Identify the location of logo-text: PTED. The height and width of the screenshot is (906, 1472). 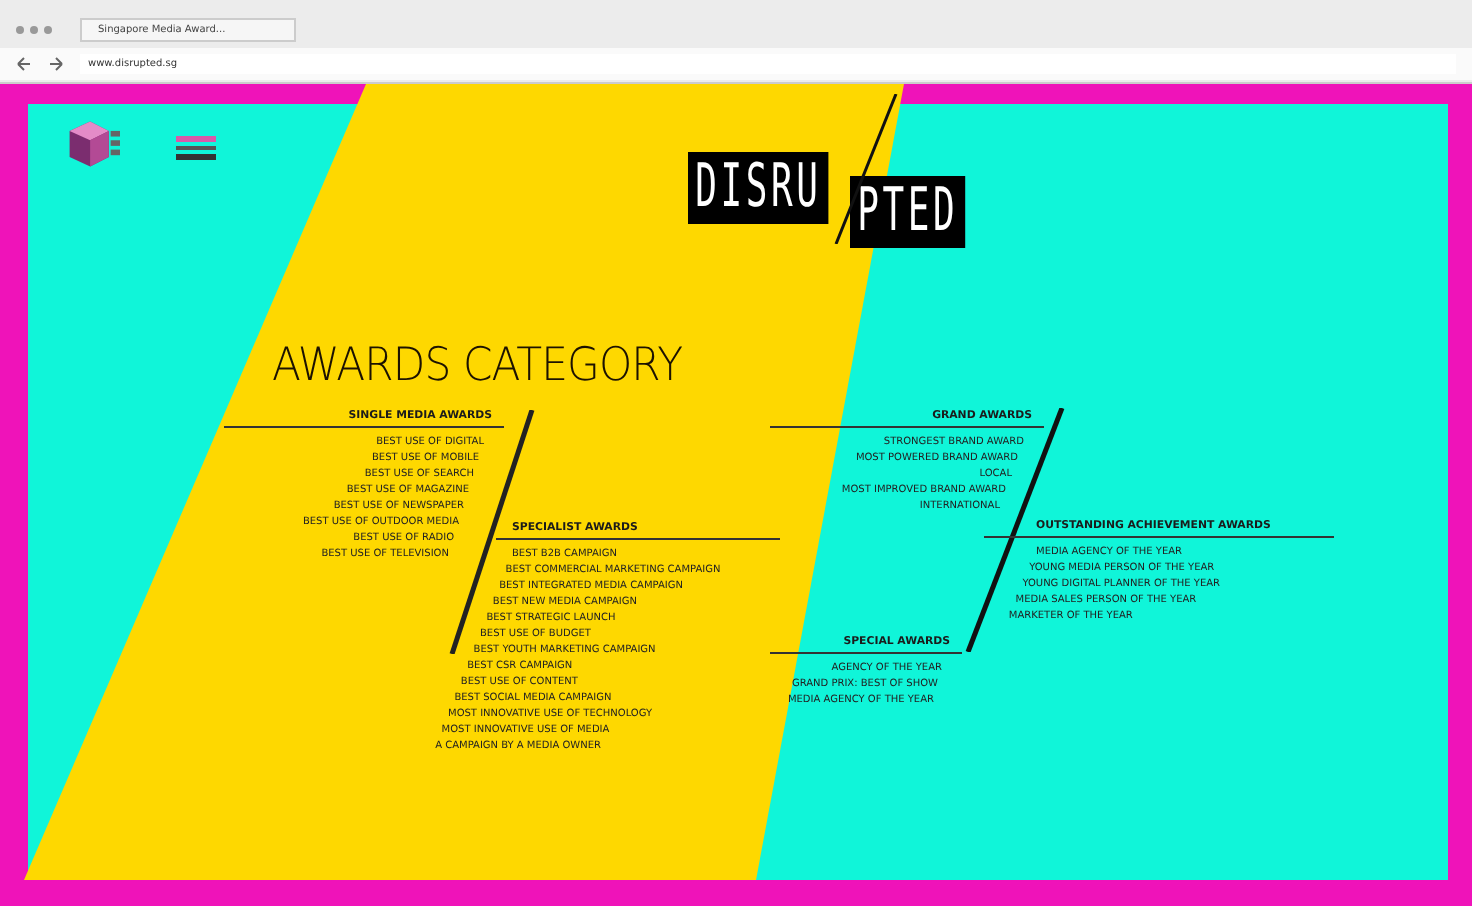
(908, 212).